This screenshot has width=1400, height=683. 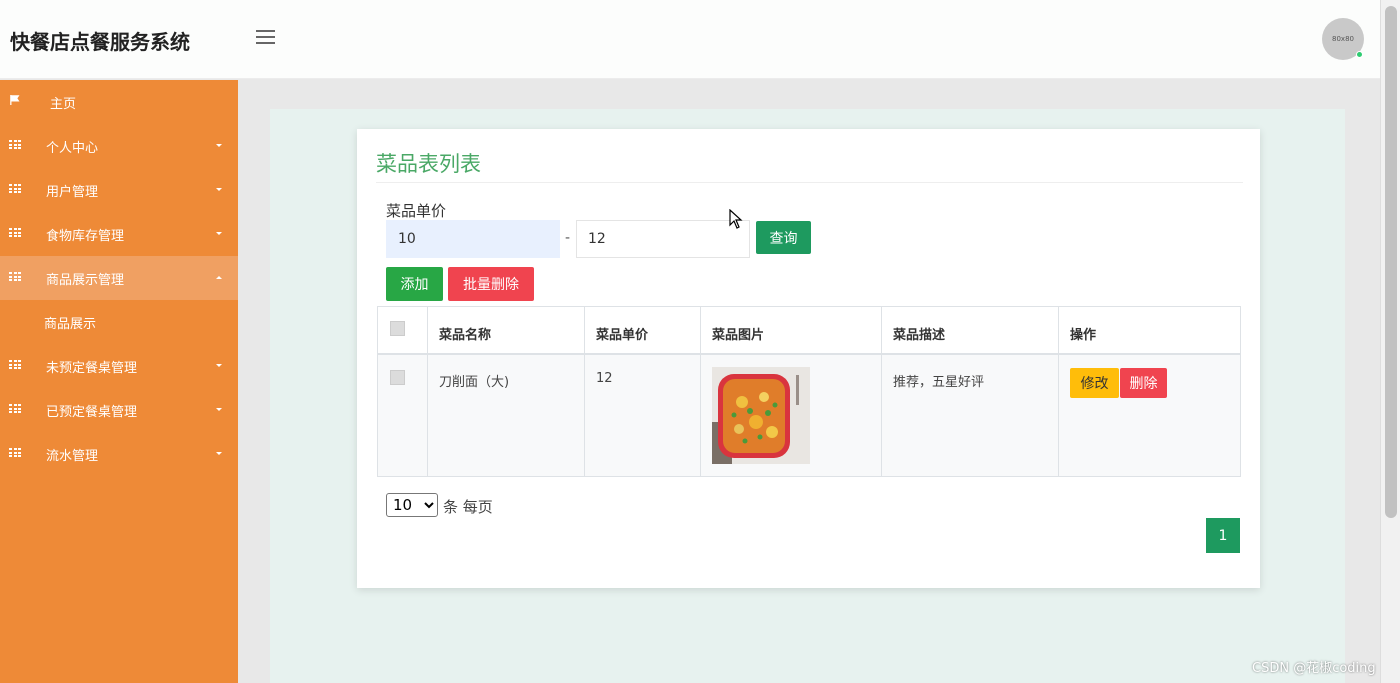 I want to click on sidebar-item-food-inventory: 食物库存管理, so click(x=119, y=234).